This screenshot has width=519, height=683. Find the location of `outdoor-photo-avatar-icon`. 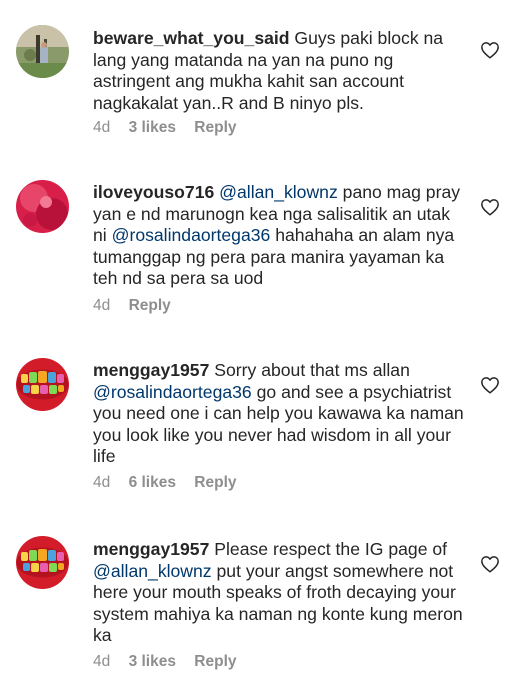

outdoor-photo-avatar-icon is located at coordinates (42, 51).